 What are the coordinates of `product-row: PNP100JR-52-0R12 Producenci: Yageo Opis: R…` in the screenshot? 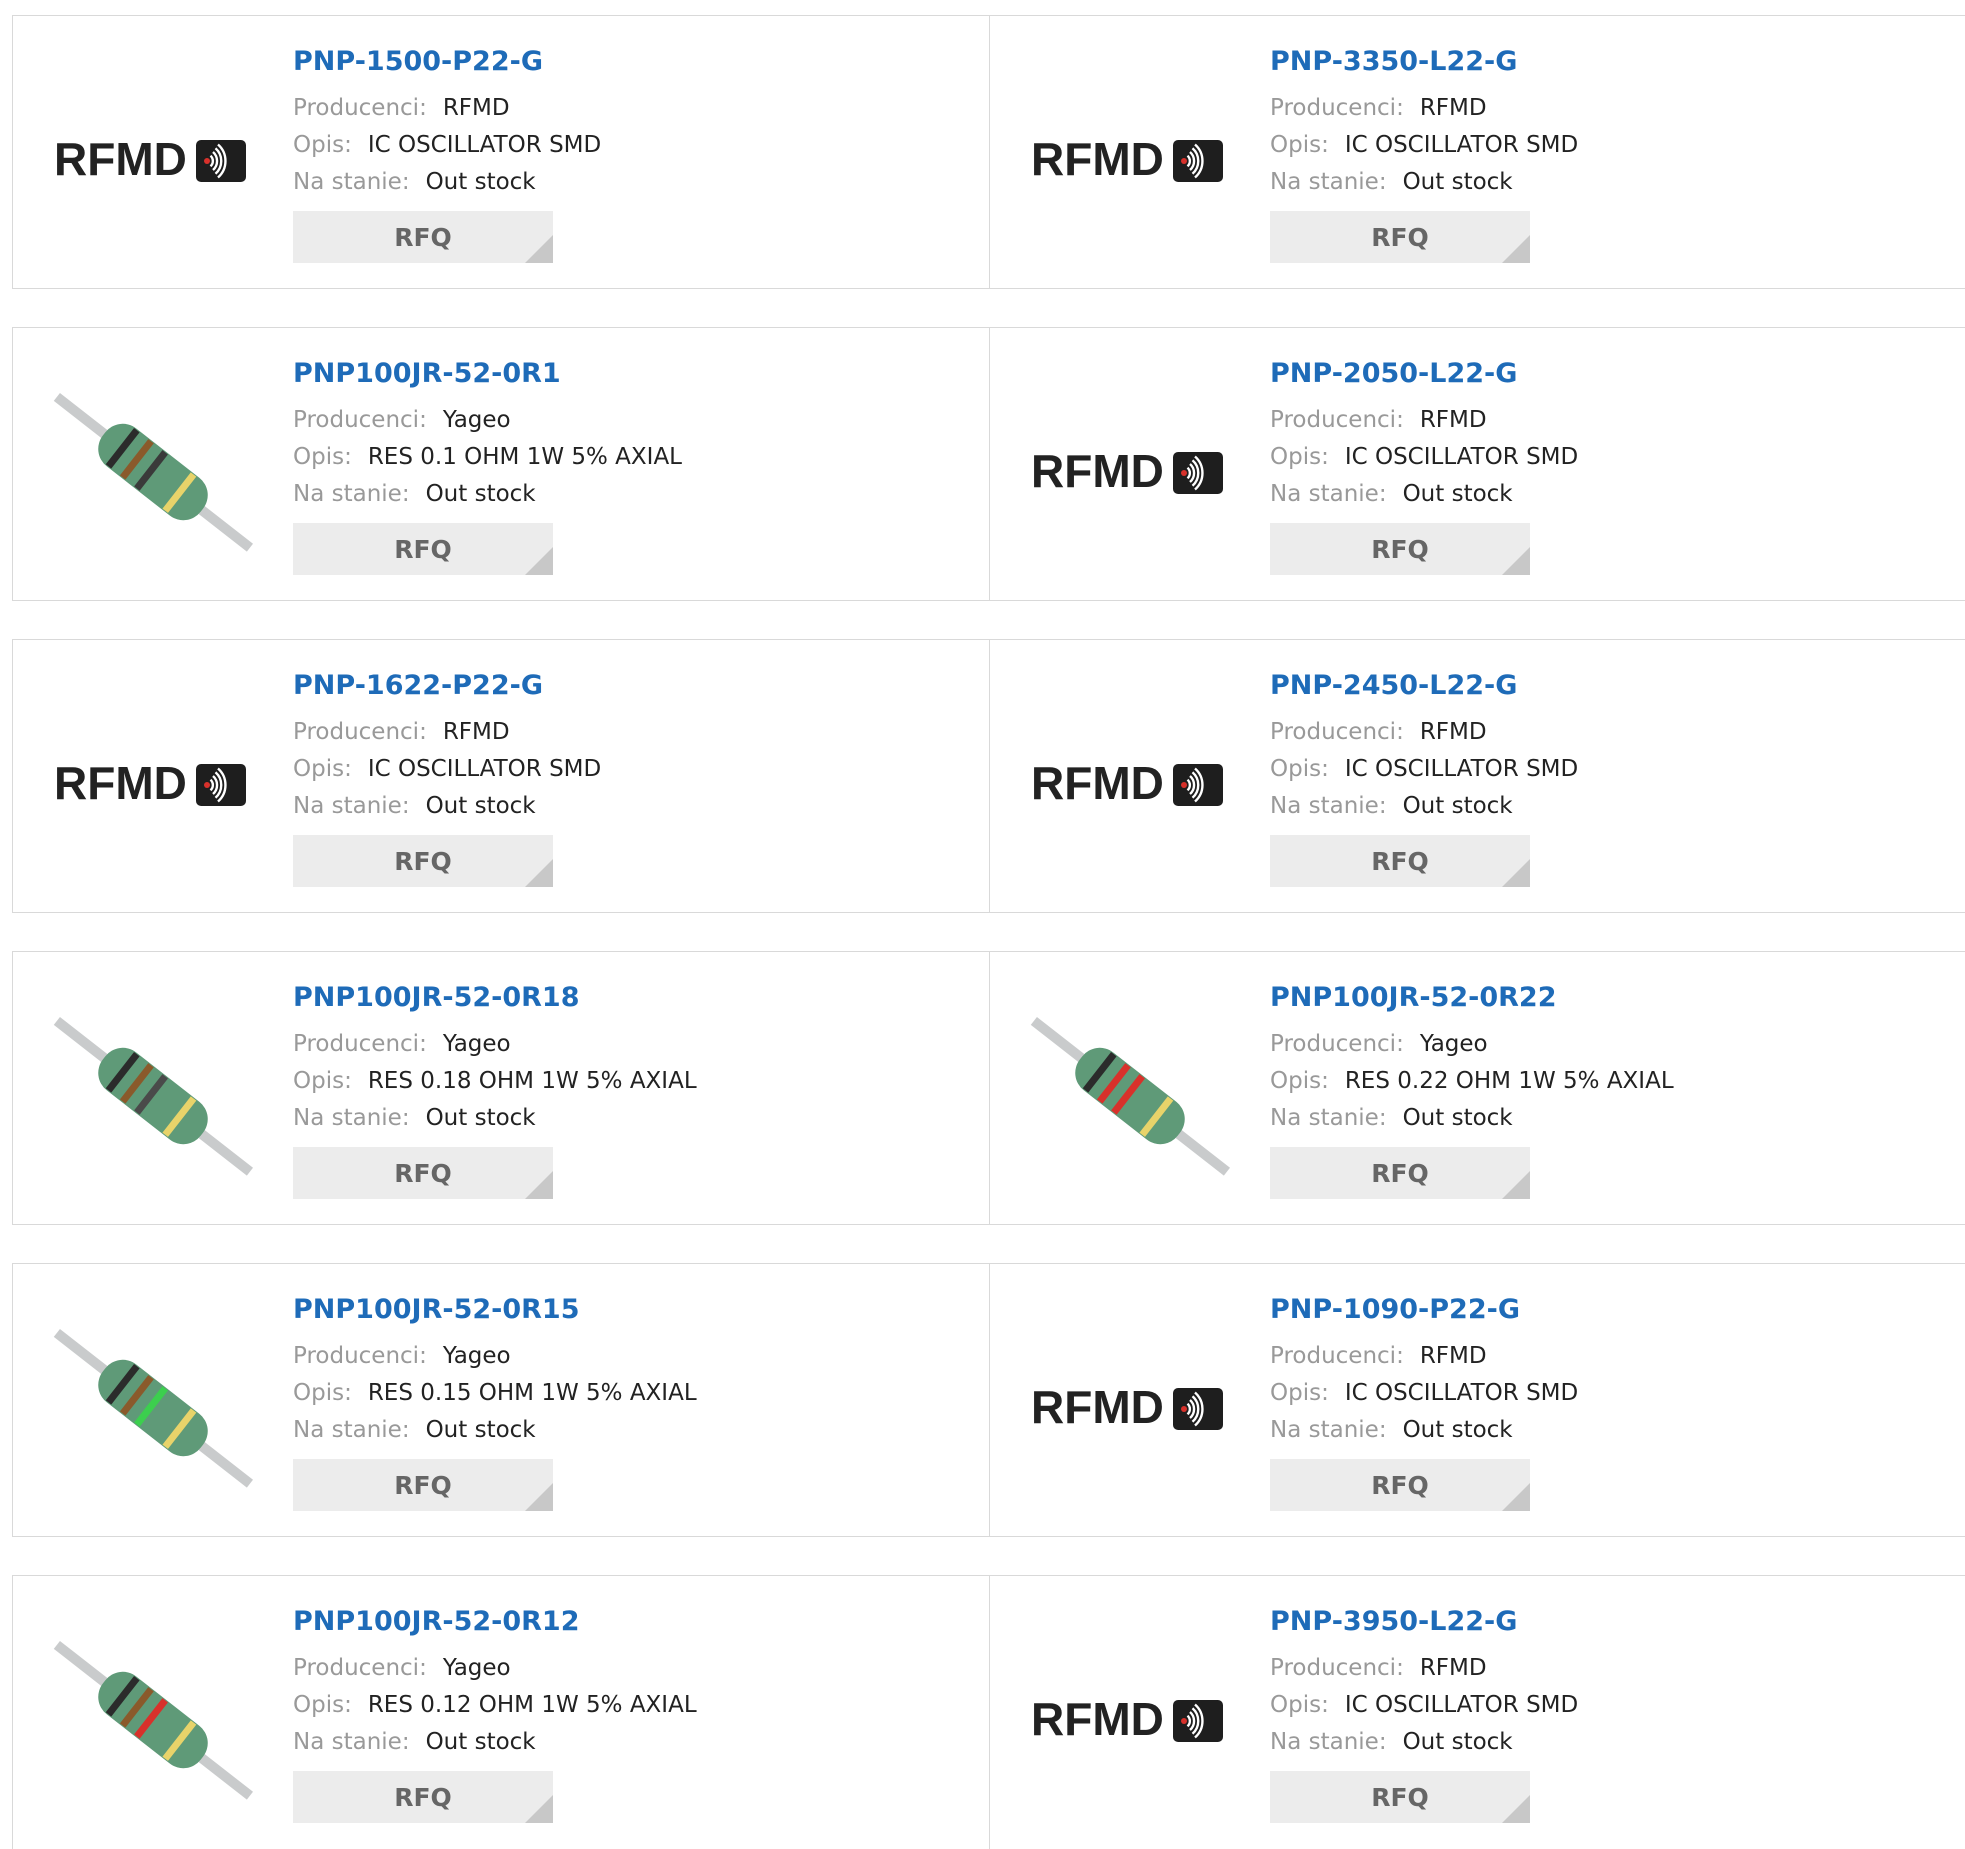 It's located at (988, 1712).